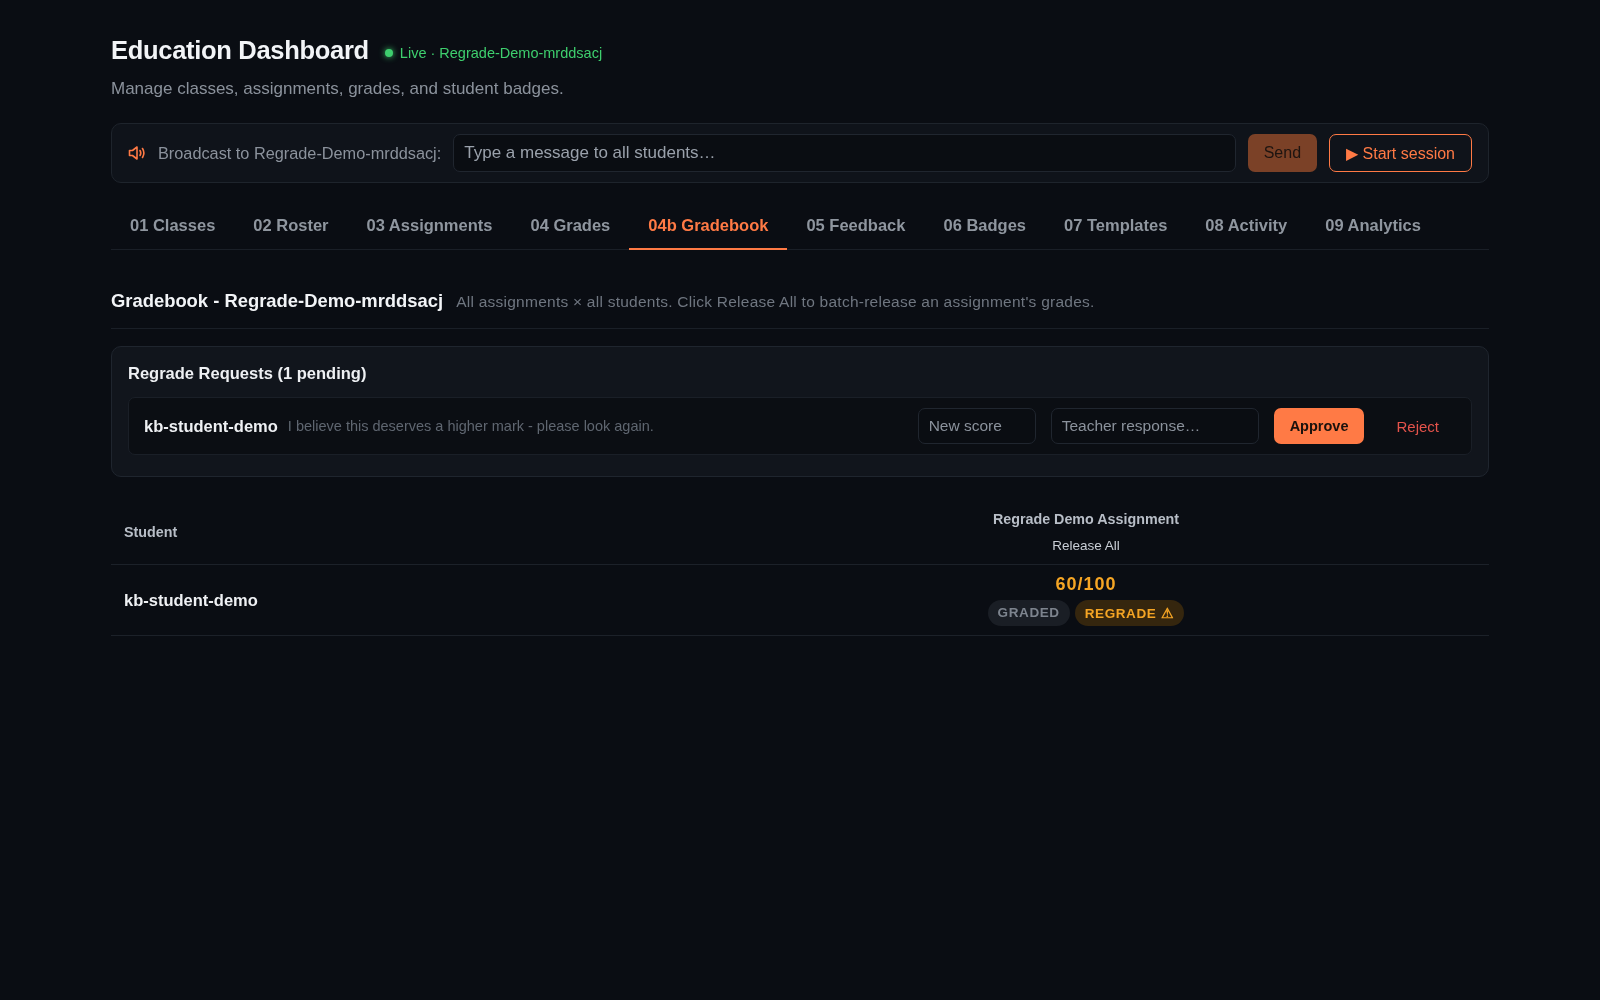  Describe the element at coordinates (1246, 225) in the screenshot. I see `tab: 08 Activity` at that location.